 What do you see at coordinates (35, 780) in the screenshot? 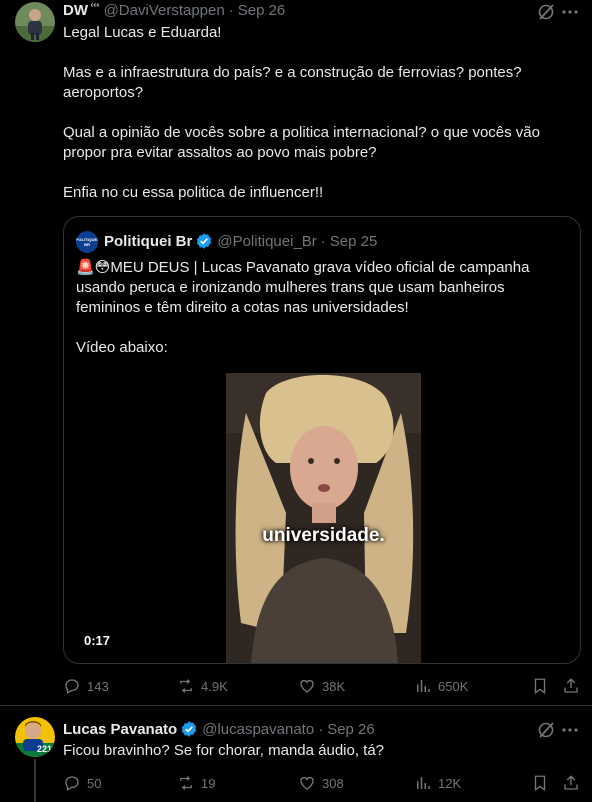
I see `thread-line` at bounding box center [35, 780].